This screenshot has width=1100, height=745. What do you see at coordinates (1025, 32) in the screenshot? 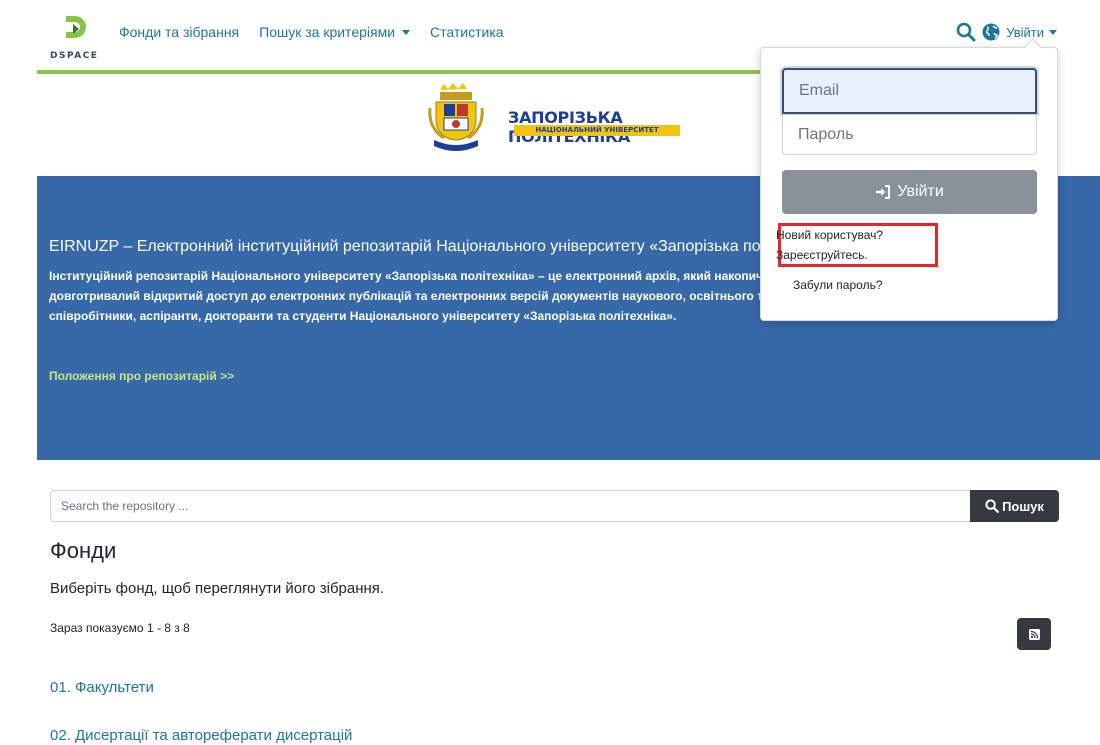
I see `login-toggle-label: Увійти` at bounding box center [1025, 32].